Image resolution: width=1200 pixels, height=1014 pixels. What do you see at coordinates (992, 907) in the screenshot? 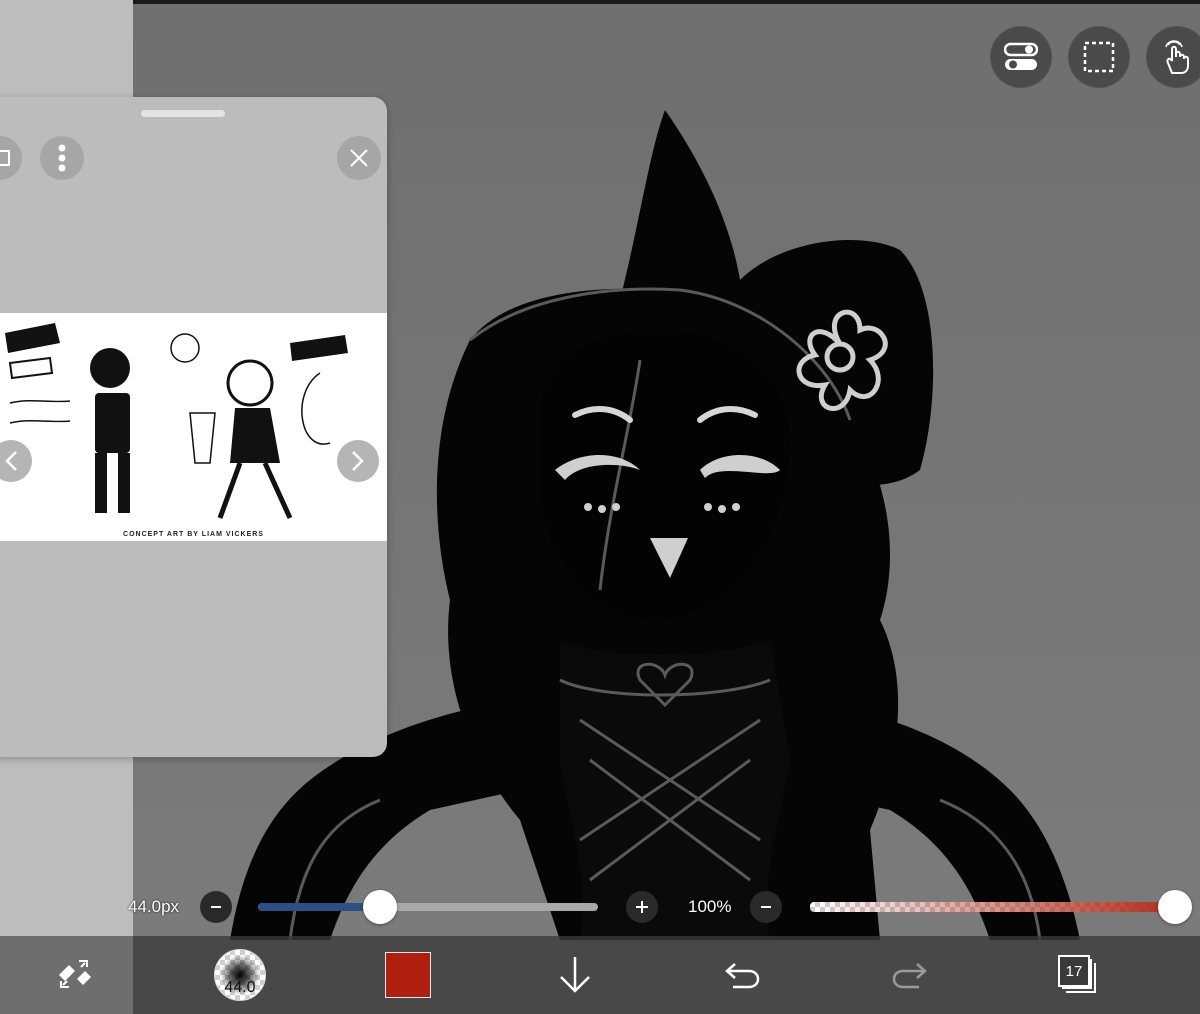
I see `opacity-slider` at bounding box center [992, 907].